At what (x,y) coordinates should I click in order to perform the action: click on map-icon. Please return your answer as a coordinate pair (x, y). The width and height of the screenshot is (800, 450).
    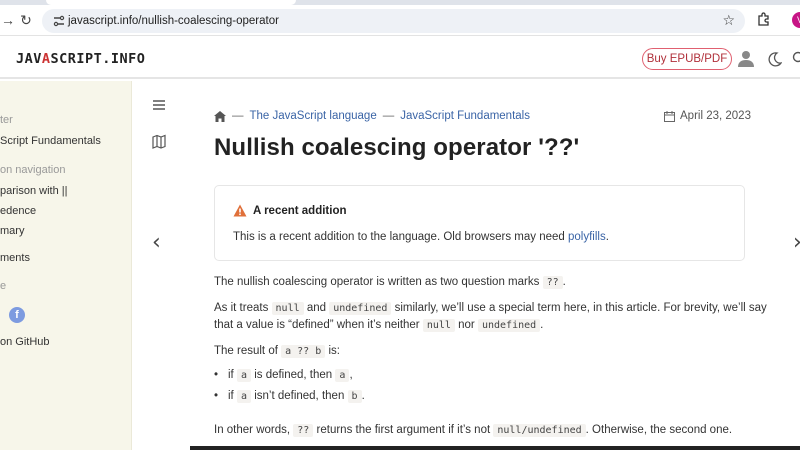
    Looking at the image, I should click on (159, 142).